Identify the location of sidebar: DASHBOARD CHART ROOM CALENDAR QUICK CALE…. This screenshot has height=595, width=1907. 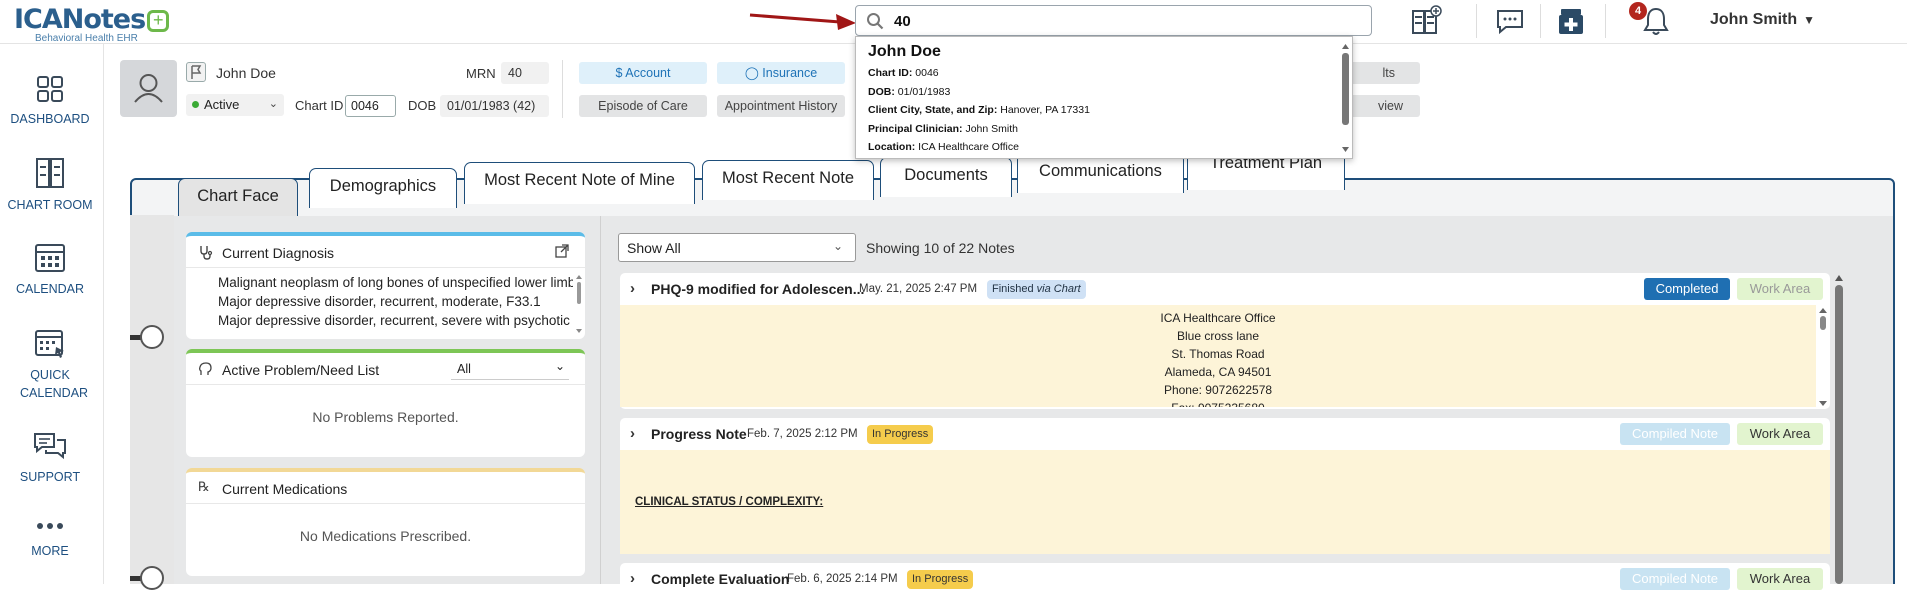
(52, 314).